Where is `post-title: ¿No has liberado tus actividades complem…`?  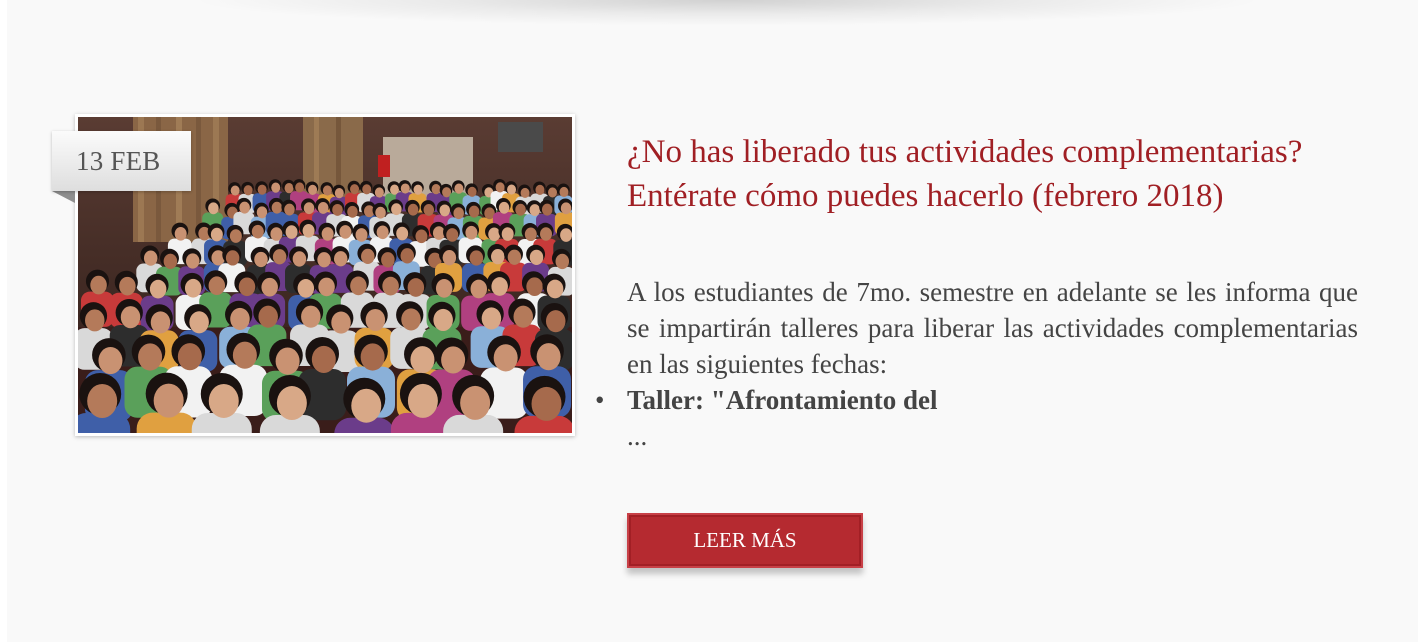 post-title: ¿No has liberado tus actividades complem… is located at coordinates (997, 174).